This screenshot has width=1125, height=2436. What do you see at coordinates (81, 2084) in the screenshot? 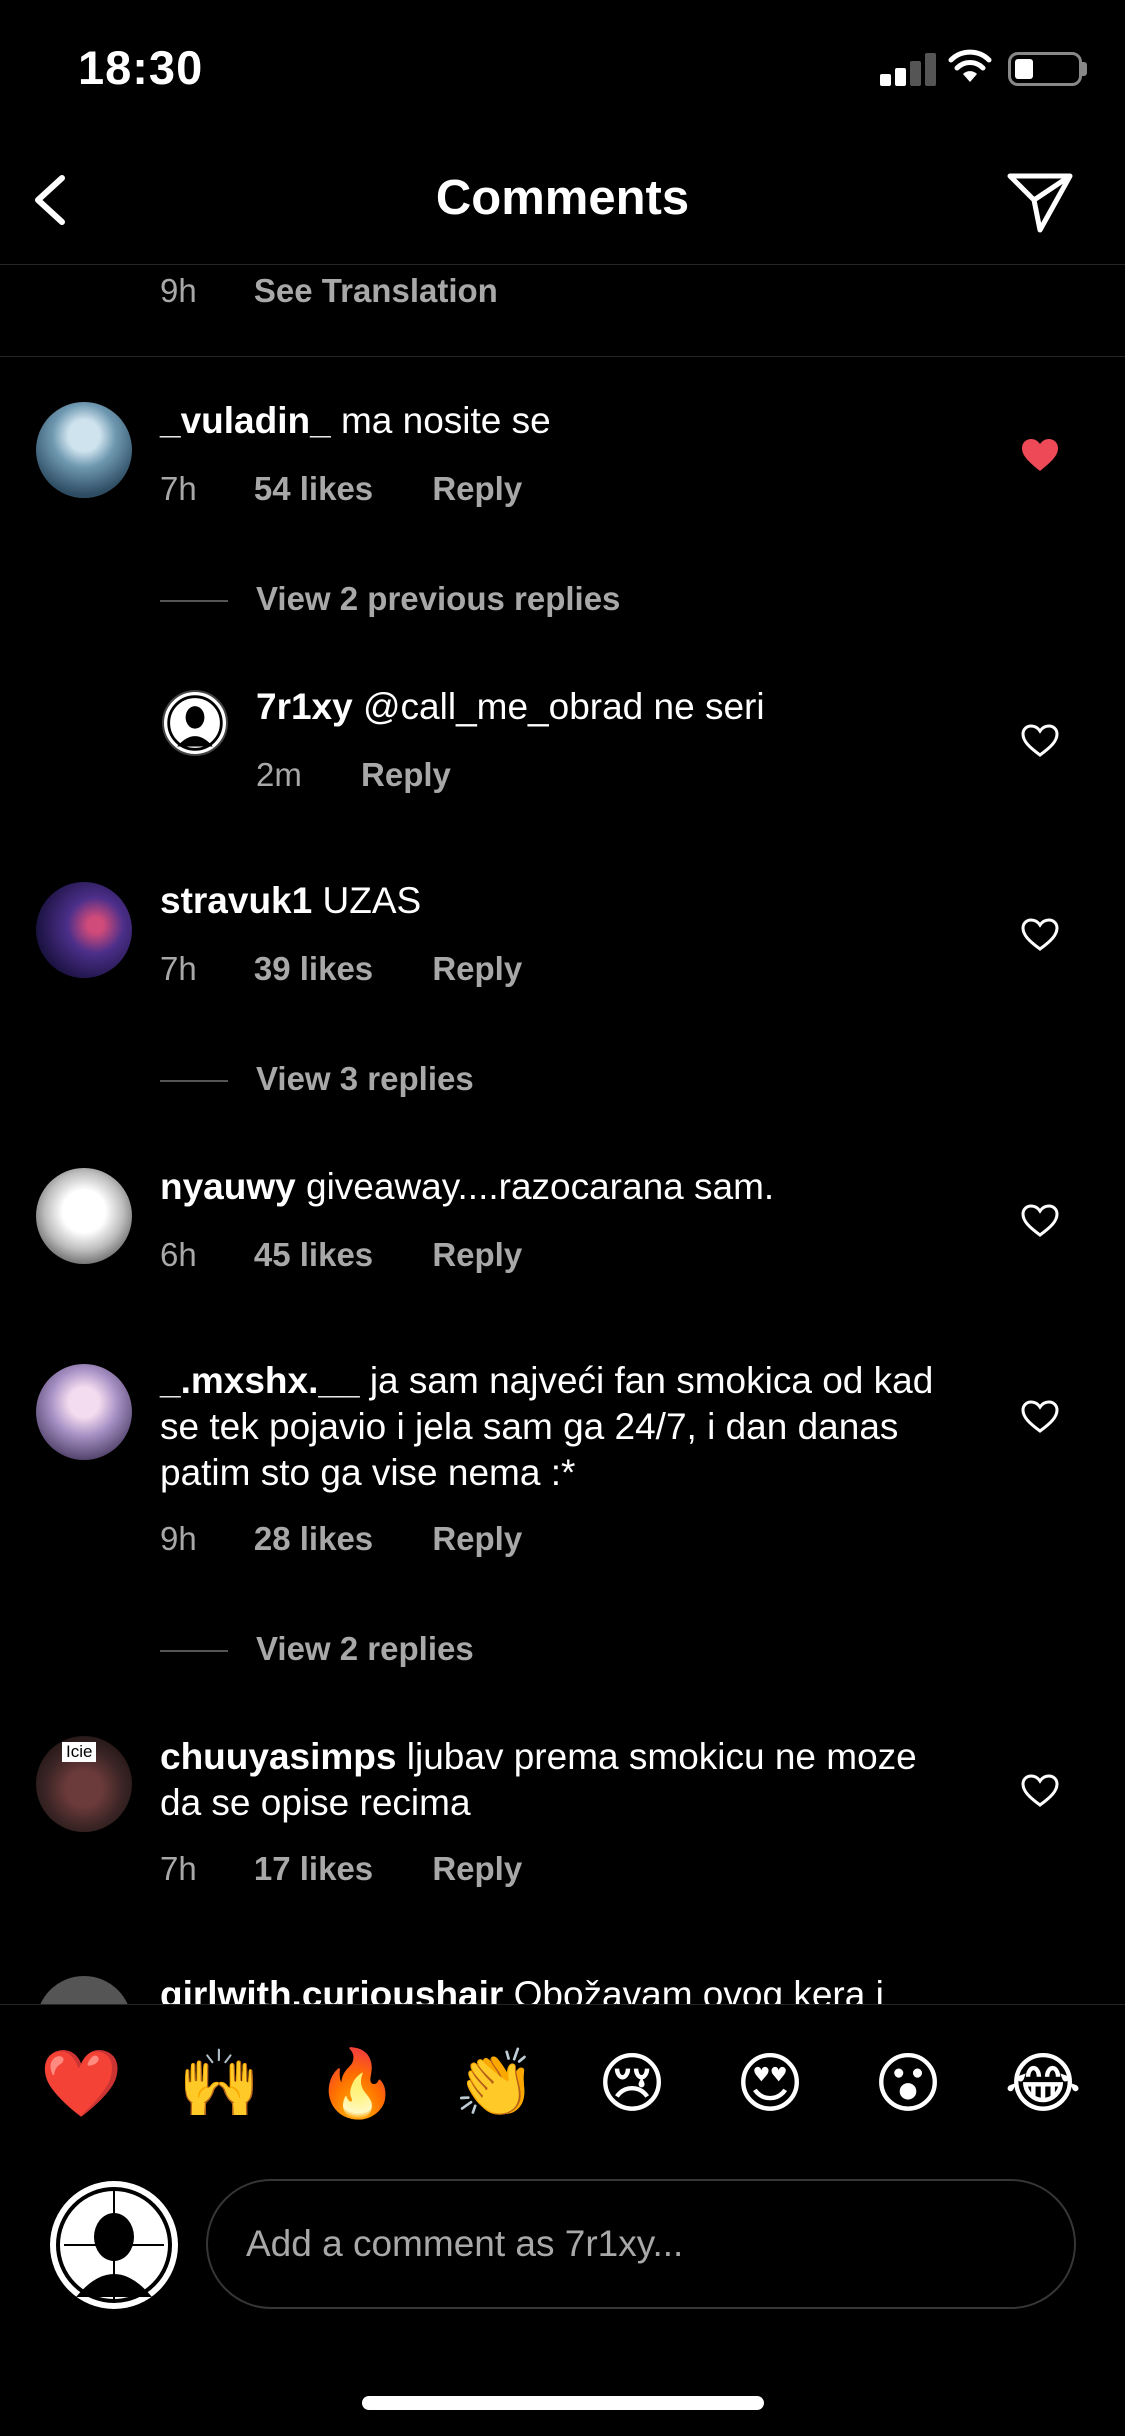
I see `emoji-heart-button: ❤️` at bounding box center [81, 2084].